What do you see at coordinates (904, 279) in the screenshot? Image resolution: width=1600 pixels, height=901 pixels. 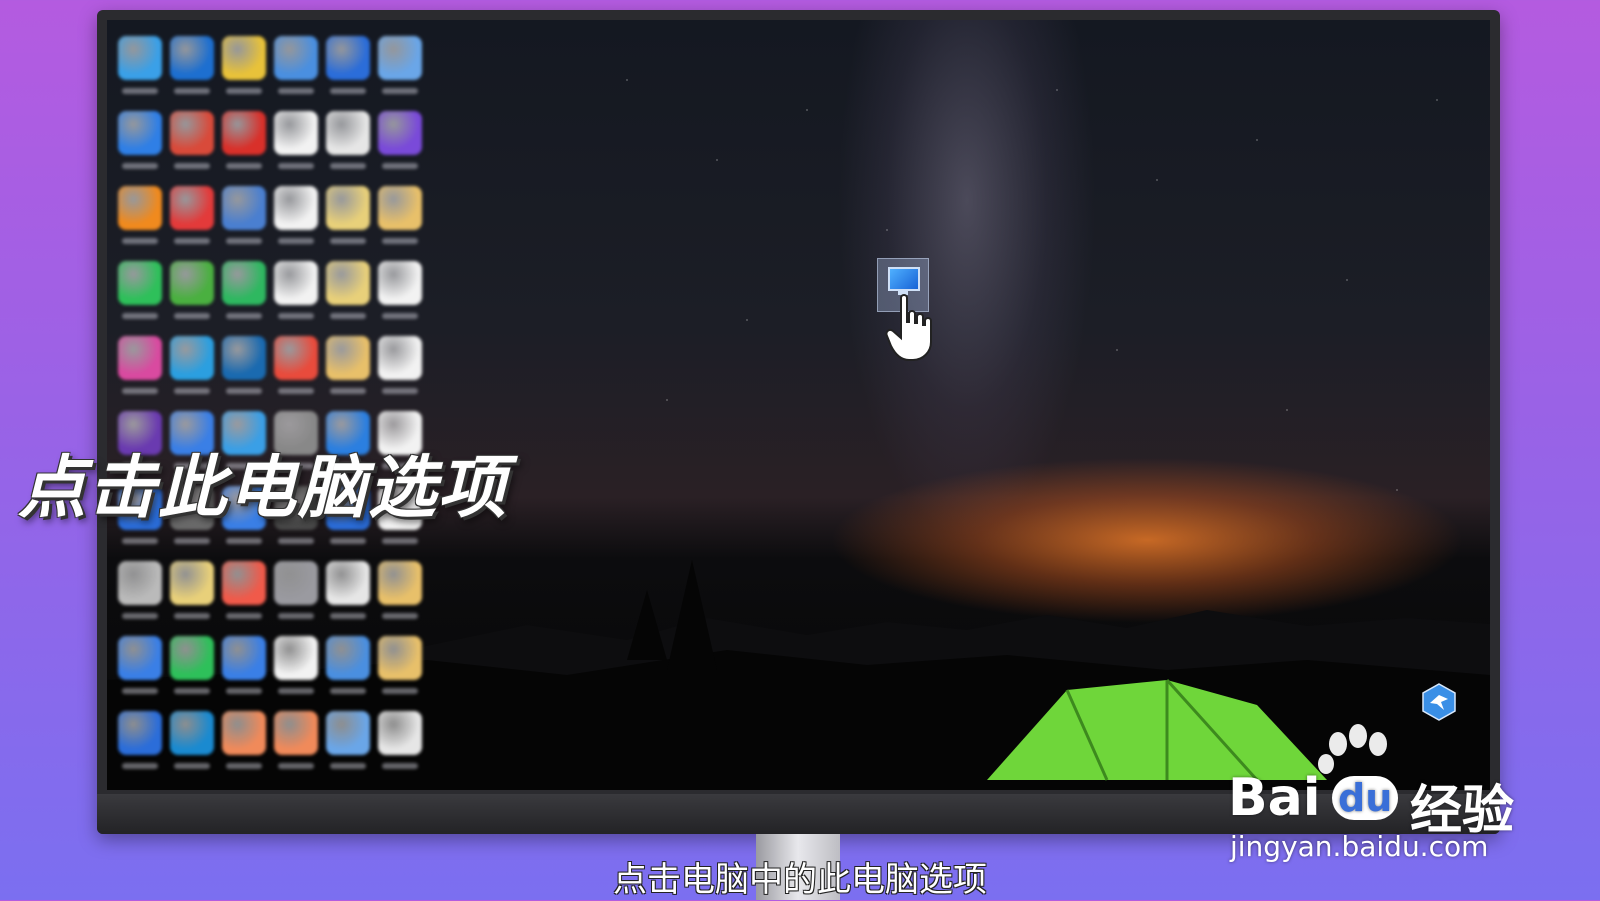 I see `computer-monitor-icon` at bounding box center [904, 279].